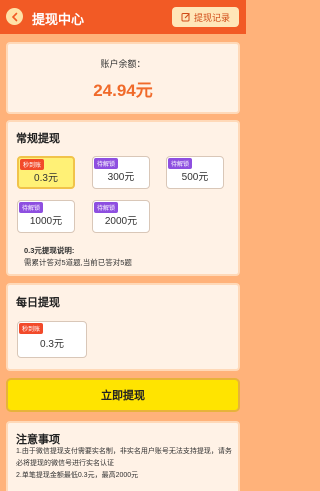  I want to click on option-amount: 2000元, so click(121, 221).